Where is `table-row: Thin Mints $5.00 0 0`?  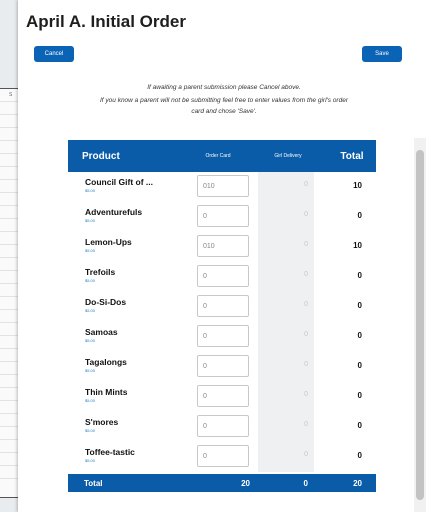
table-row: Thin Mints $5.00 0 0 is located at coordinates (222, 397).